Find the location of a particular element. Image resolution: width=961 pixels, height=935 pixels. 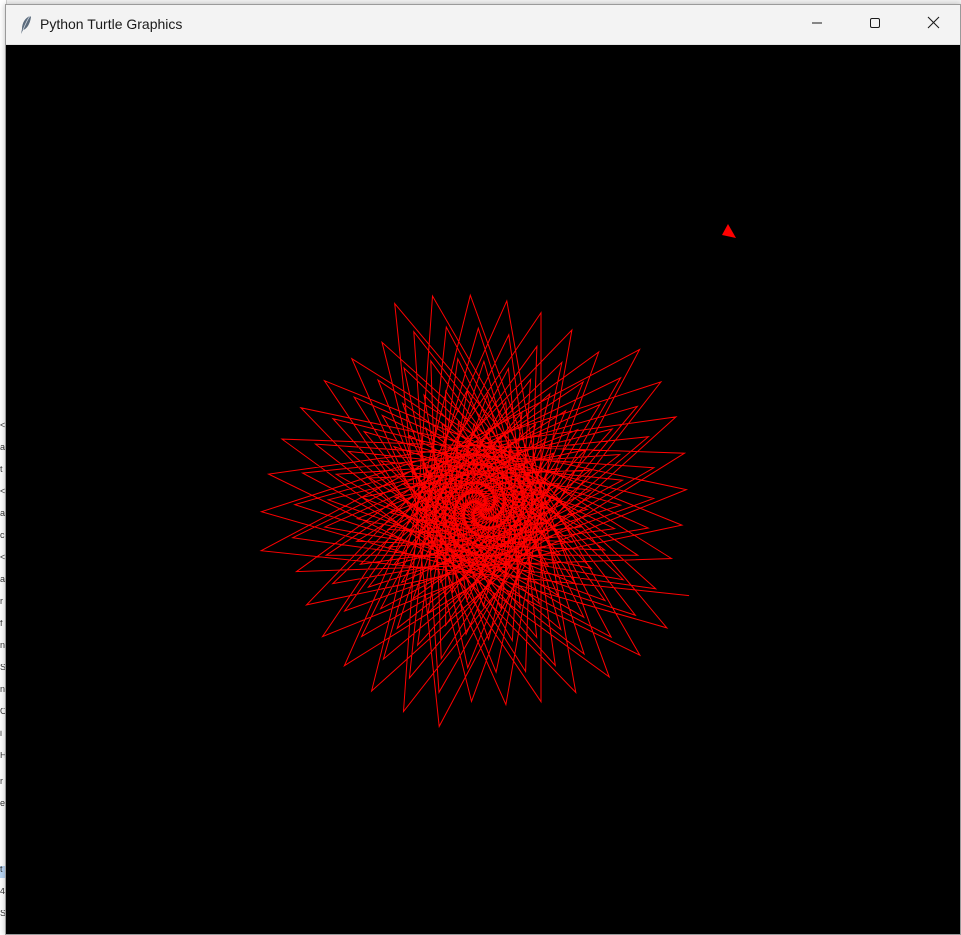

python-feather-icon is located at coordinates (26, 25).